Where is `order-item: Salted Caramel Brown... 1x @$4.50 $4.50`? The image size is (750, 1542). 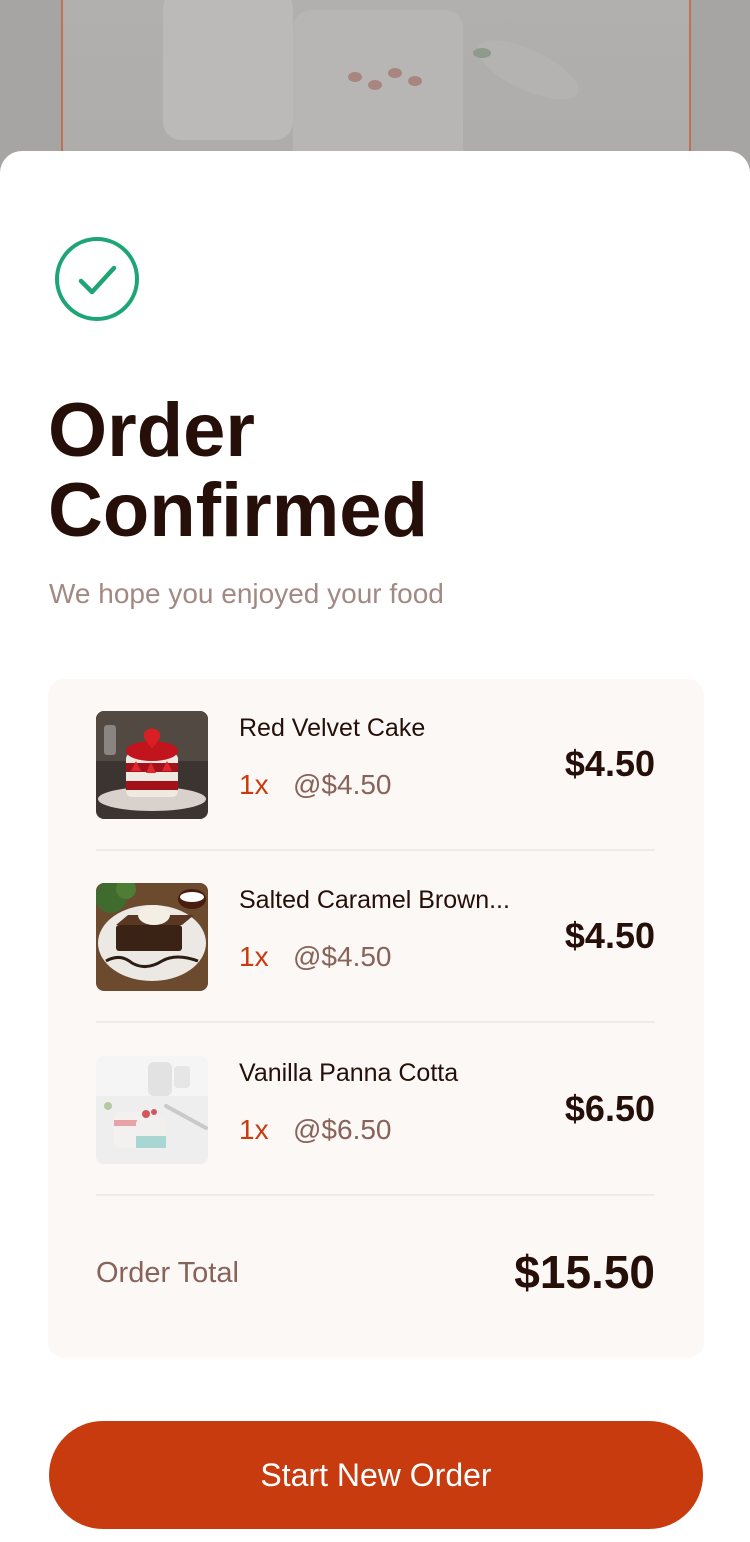 order-item: Salted Caramel Brown... 1x @$4.50 $4.50 is located at coordinates (375, 937).